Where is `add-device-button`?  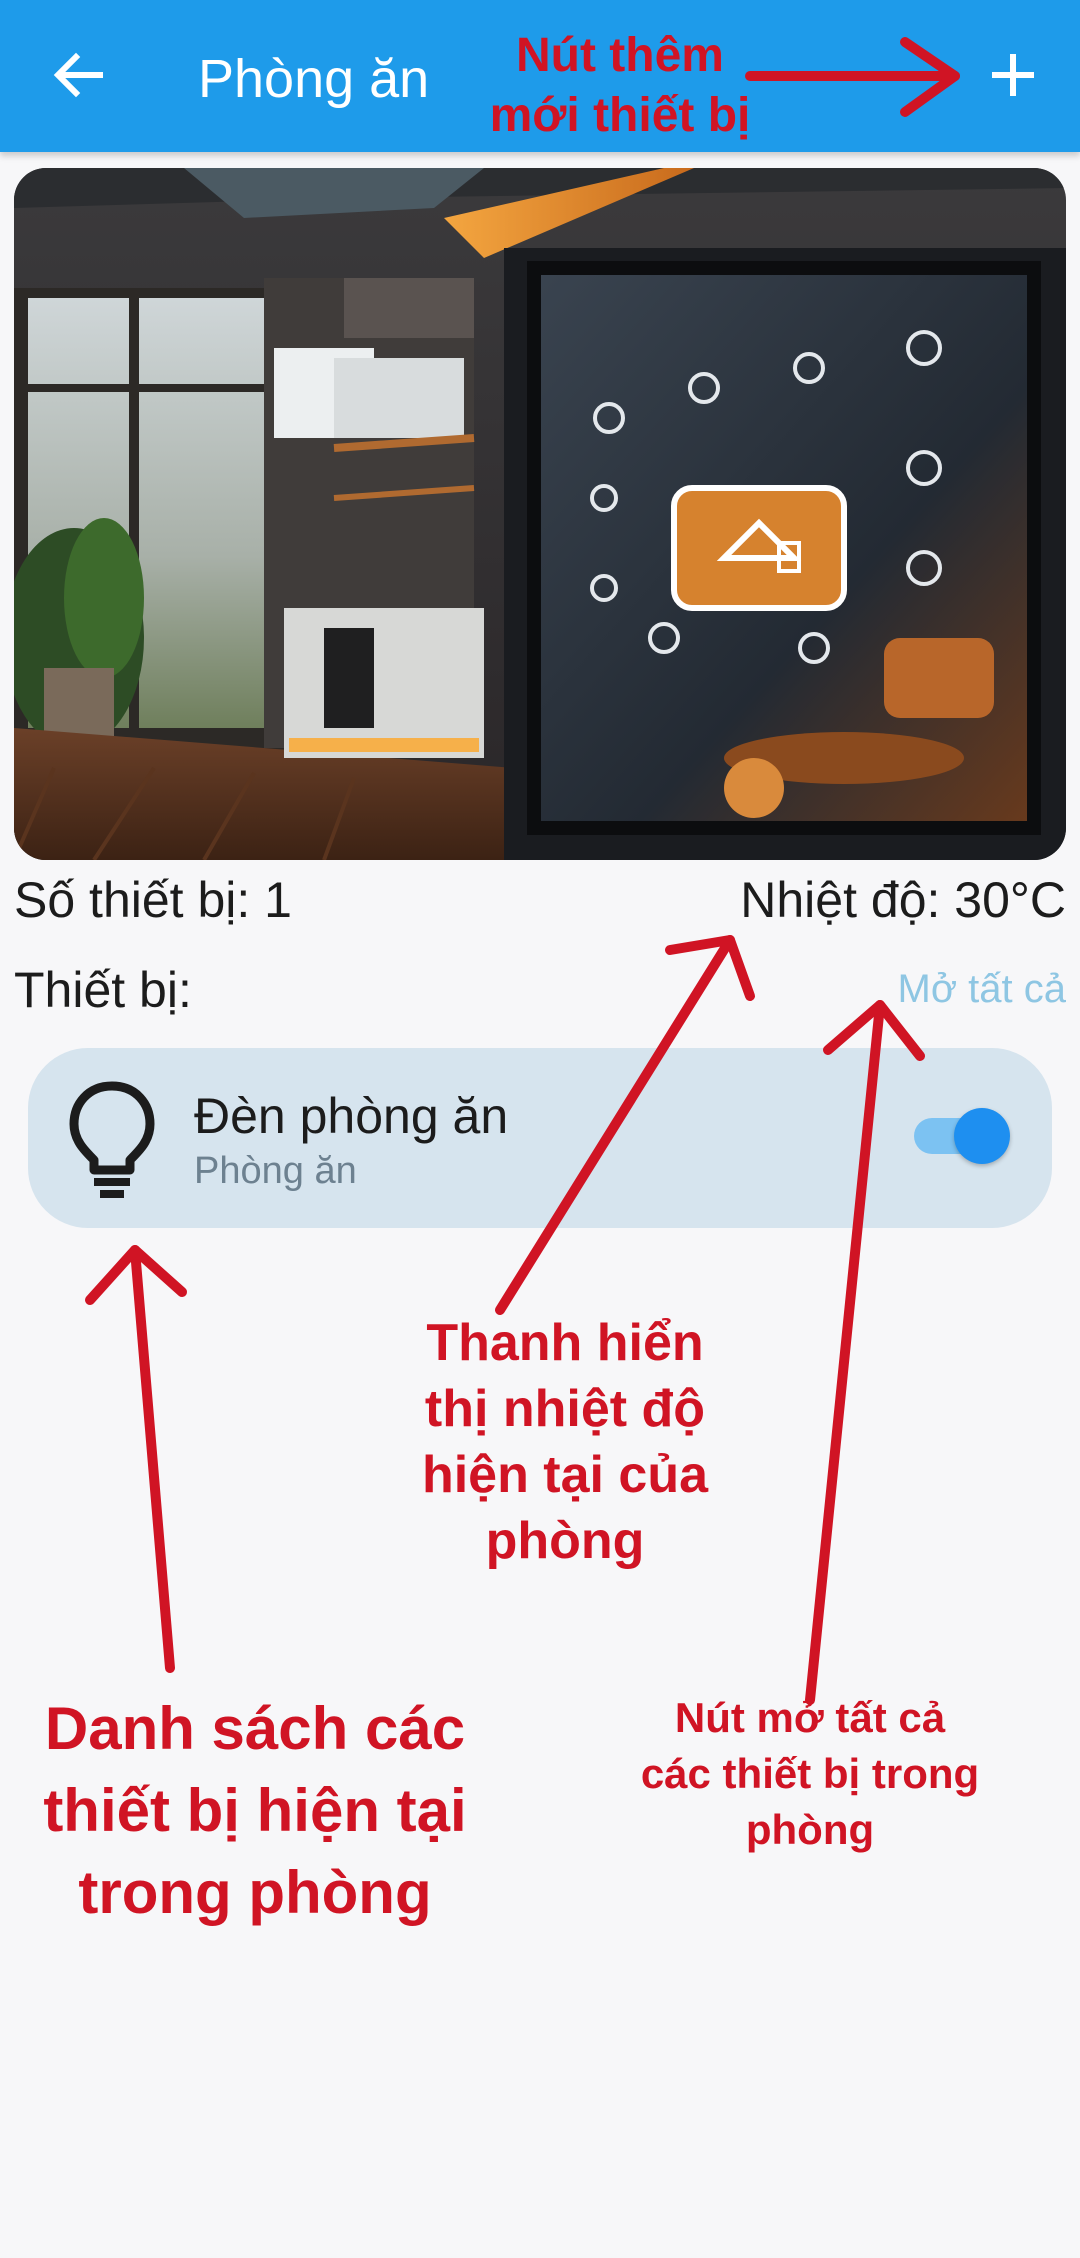 add-device-button is located at coordinates (1013, 75).